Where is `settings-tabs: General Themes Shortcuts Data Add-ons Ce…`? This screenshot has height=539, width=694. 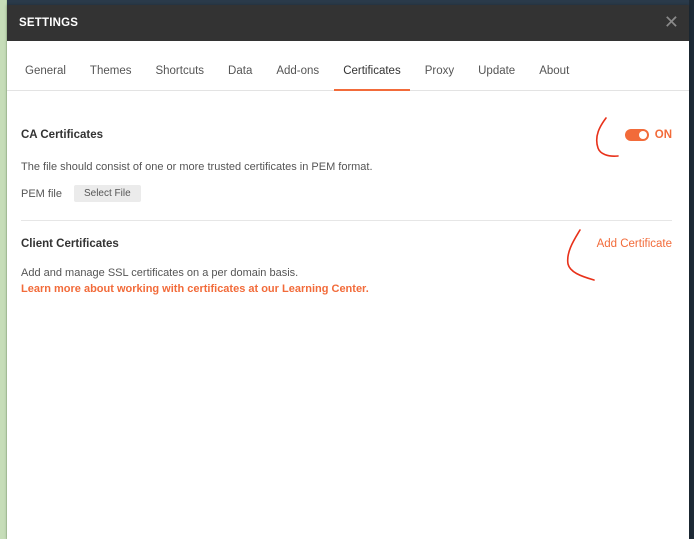
settings-tabs: General Themes Shortcuts Data Add-ons Ce… is located at coordinates (348, 66).